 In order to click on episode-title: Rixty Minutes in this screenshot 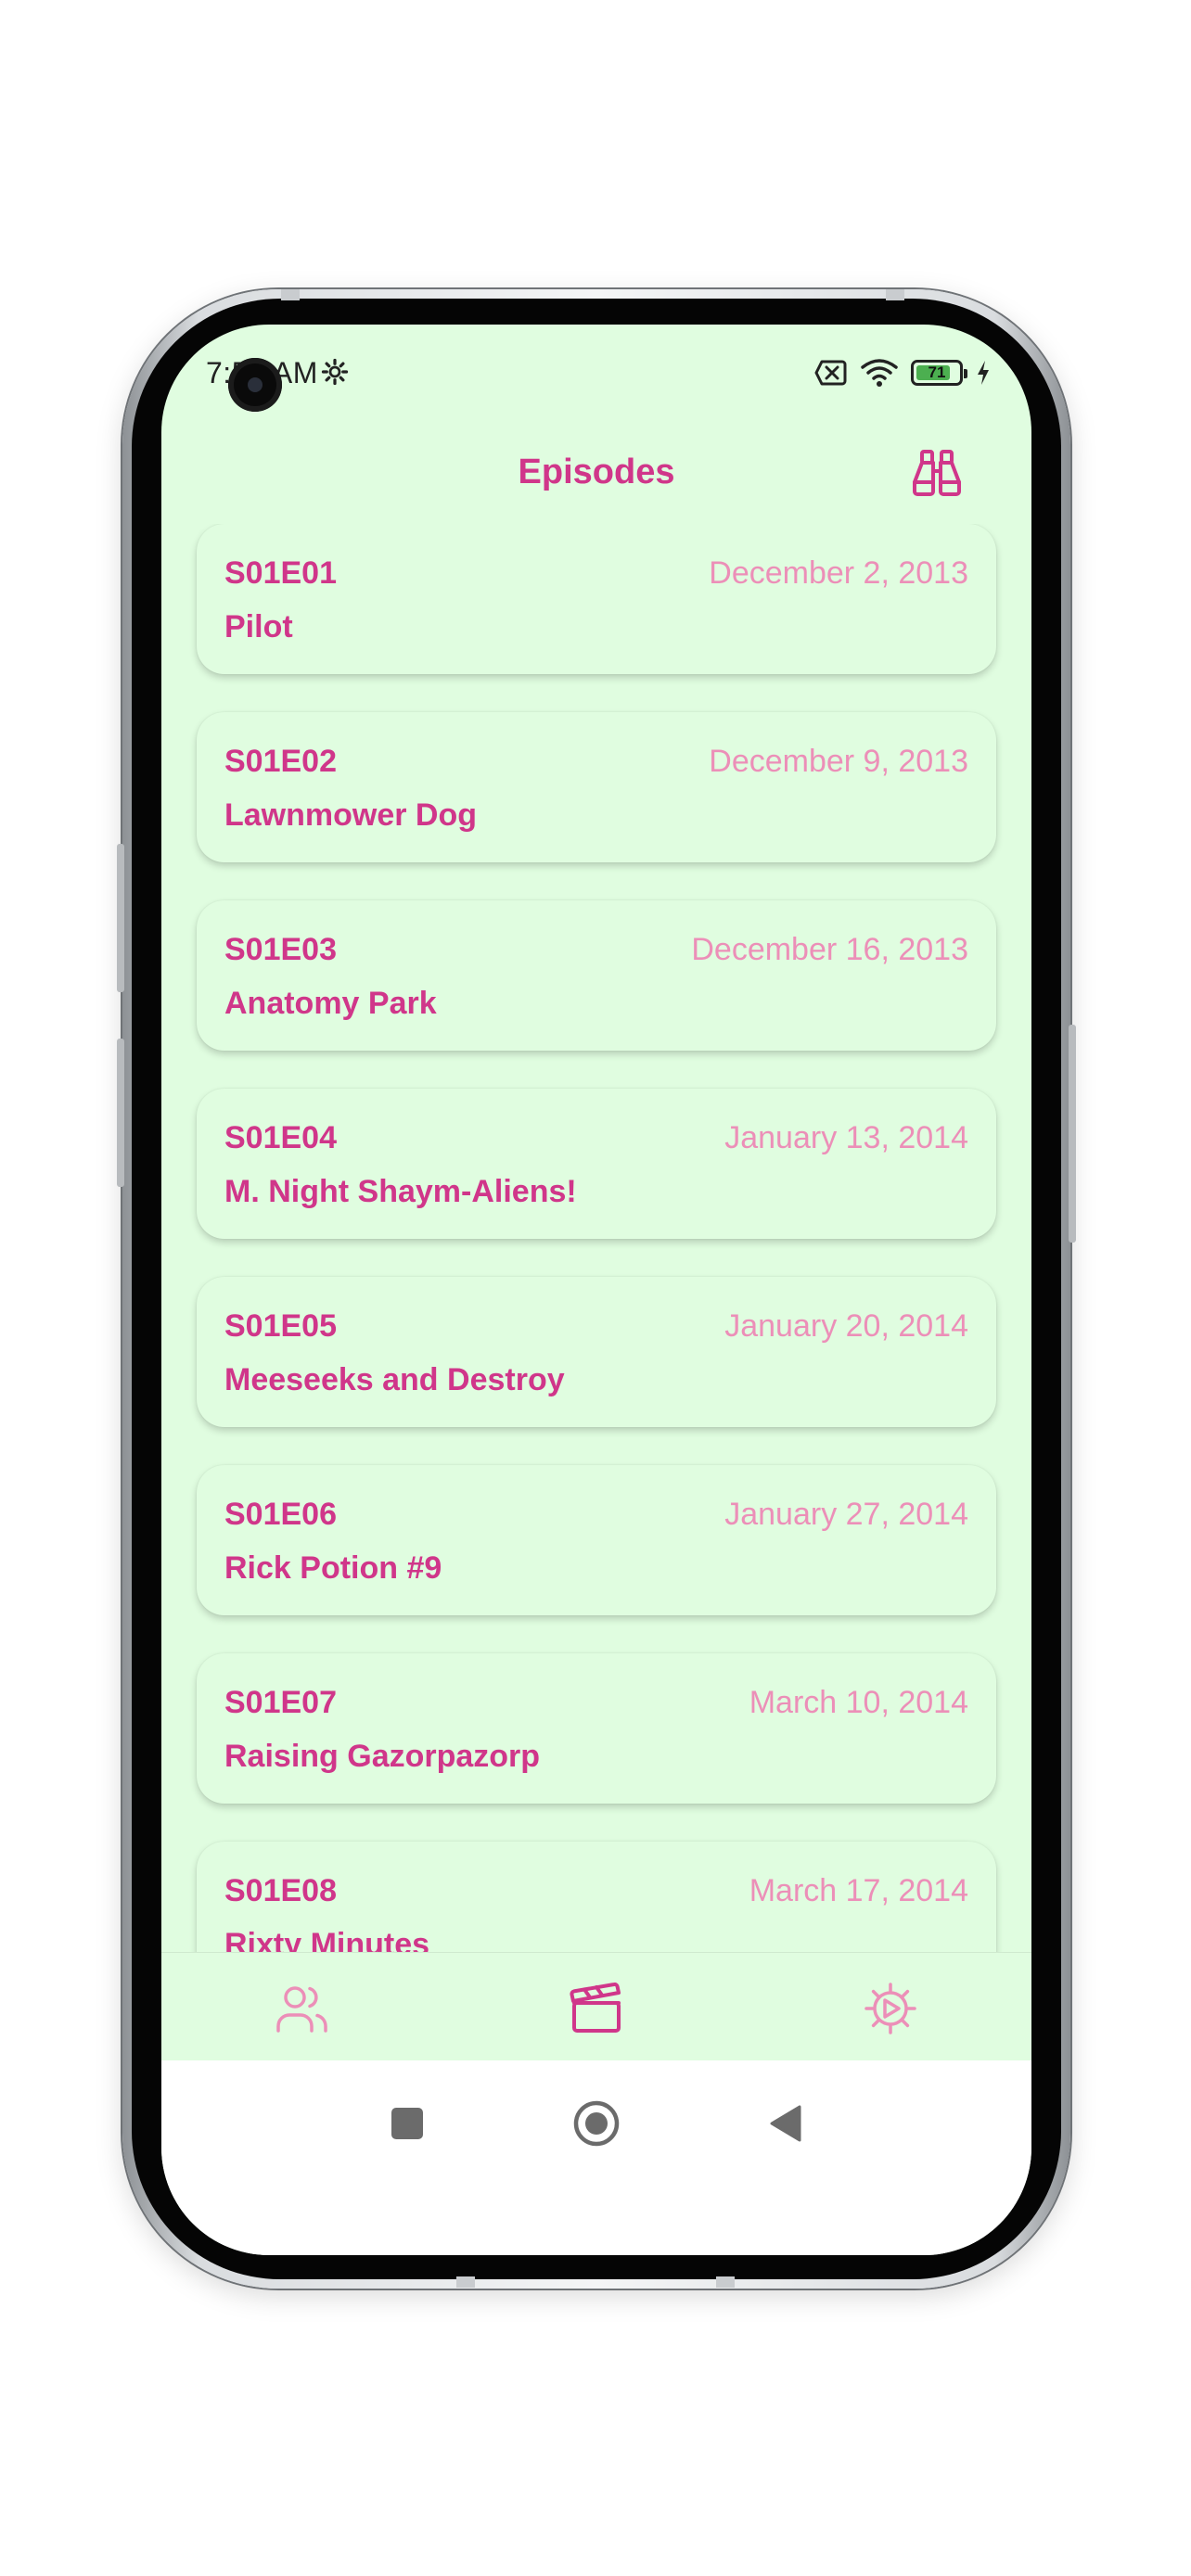, I will do `click(327, 1940)`.